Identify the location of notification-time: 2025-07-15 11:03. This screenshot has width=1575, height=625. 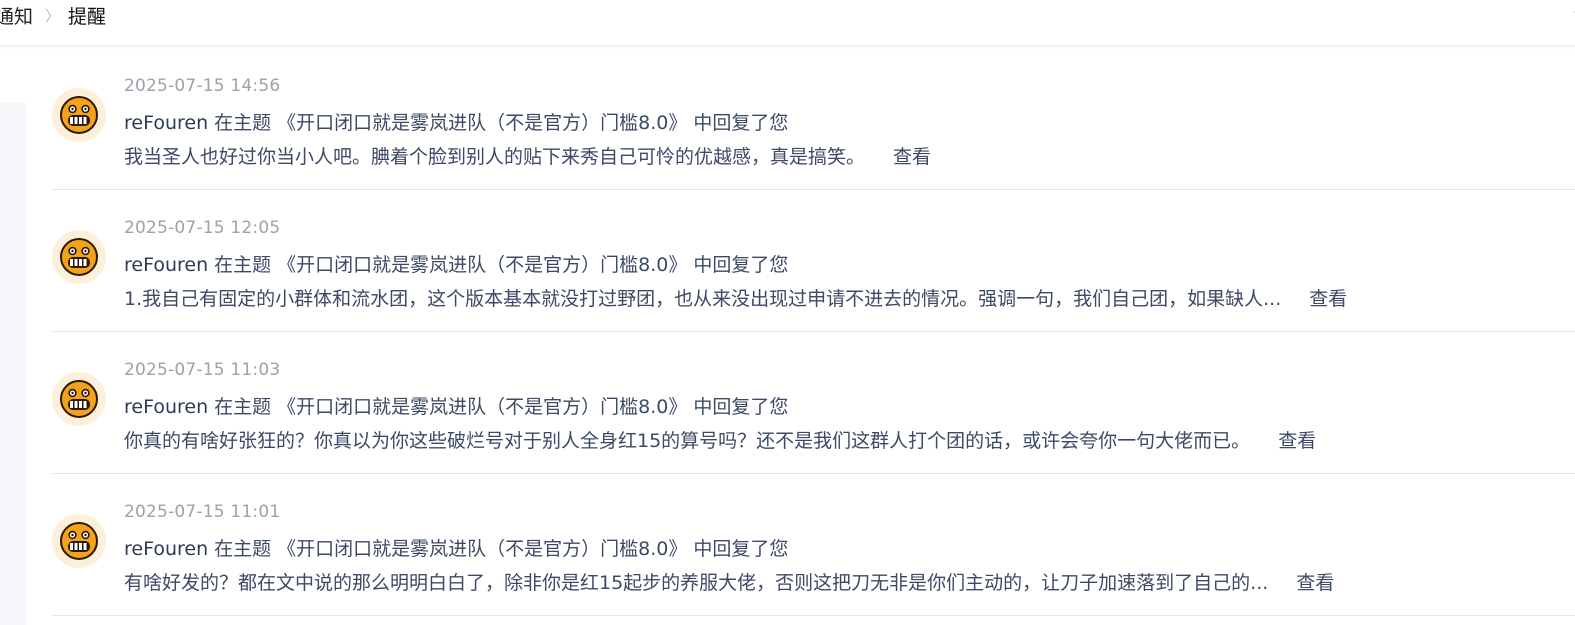
(202, 370).